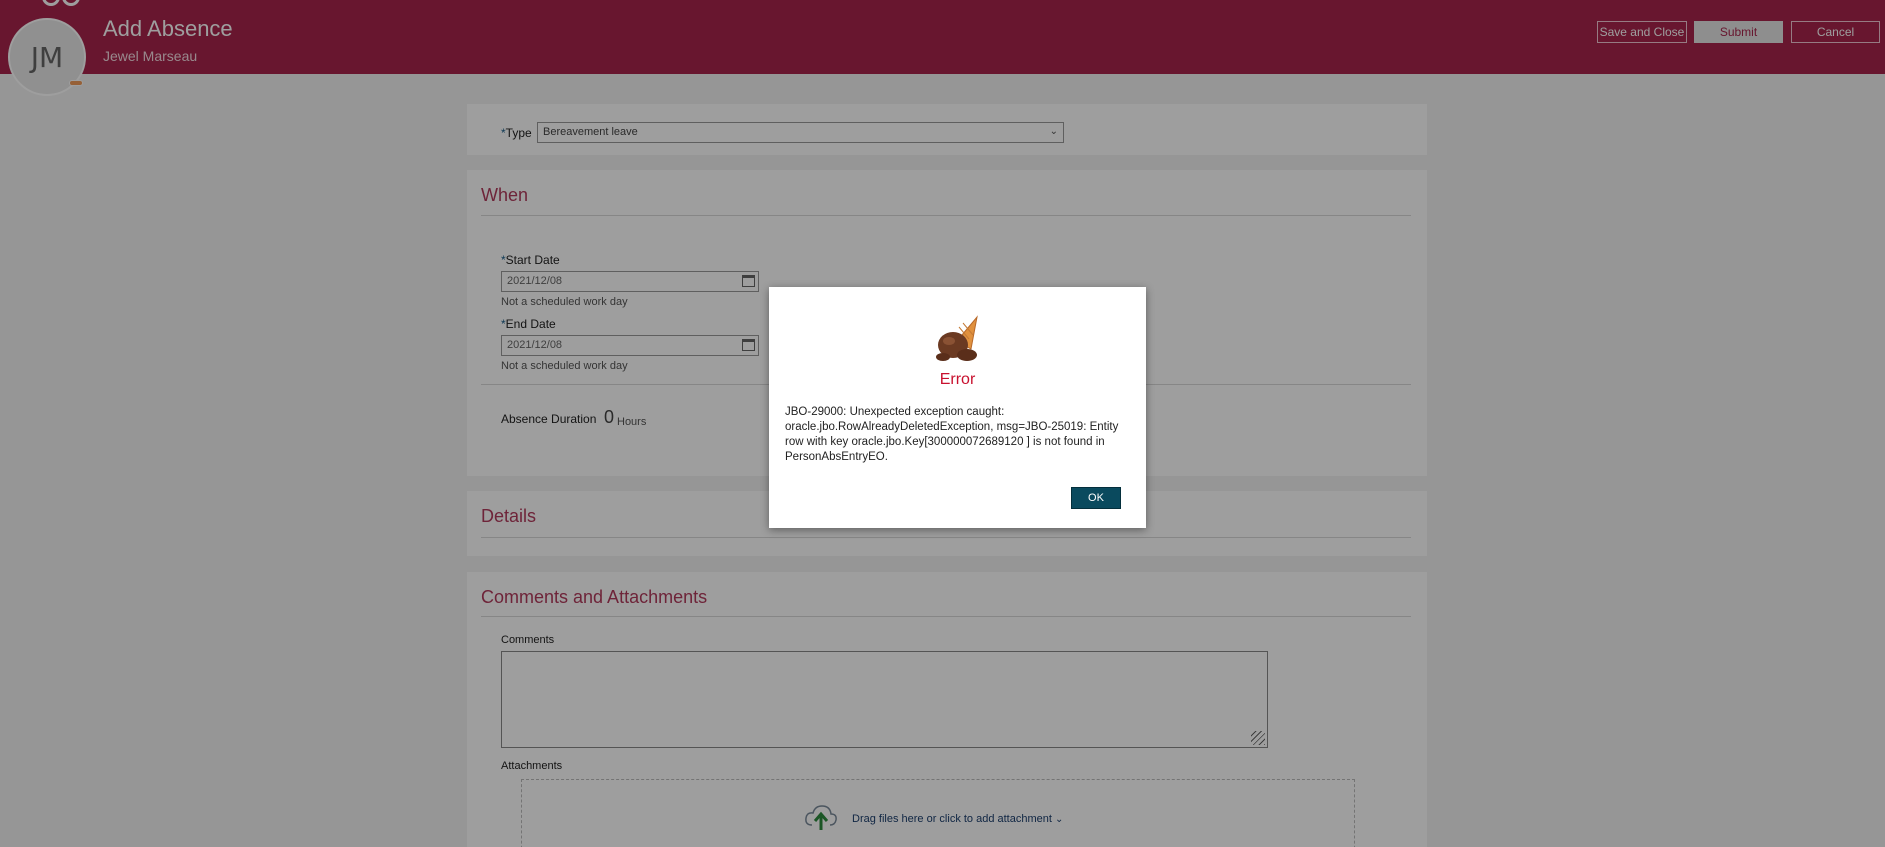  What do you see at coordinates (1096, 498) in the screenshot?
I see `ok-button: OK` at bounding box center [1096, 498].